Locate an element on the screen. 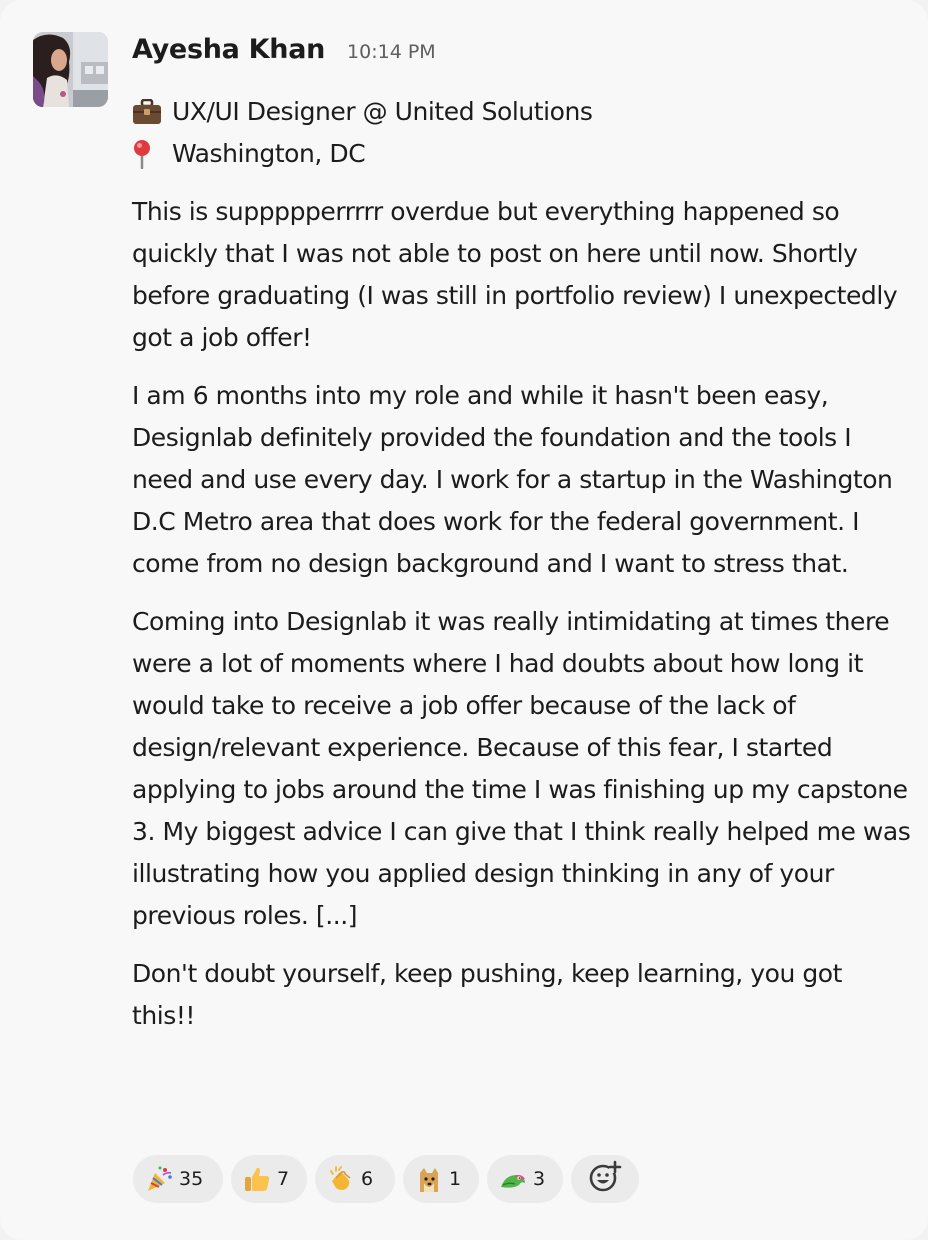 The image size is (928, 1240). thumbs-up-icon is located at coordinates (257, 1179).